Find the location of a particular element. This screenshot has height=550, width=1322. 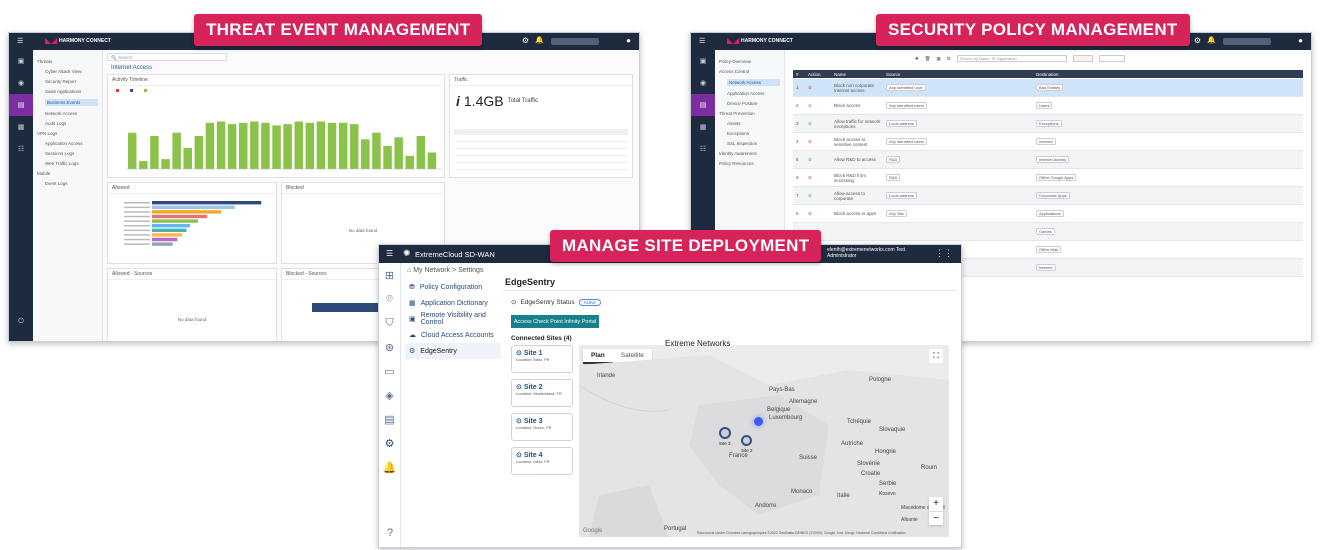

rule-source-chip: Any Identified User is located at coordinates (906, 87).